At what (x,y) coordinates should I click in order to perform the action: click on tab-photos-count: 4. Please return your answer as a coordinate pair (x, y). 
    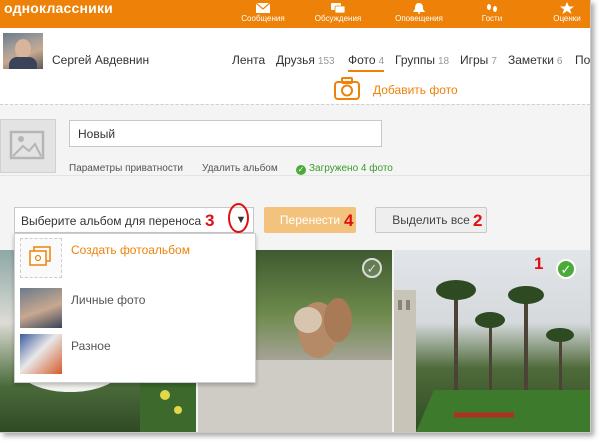
    Looking at the image, I should click on (381, 61).